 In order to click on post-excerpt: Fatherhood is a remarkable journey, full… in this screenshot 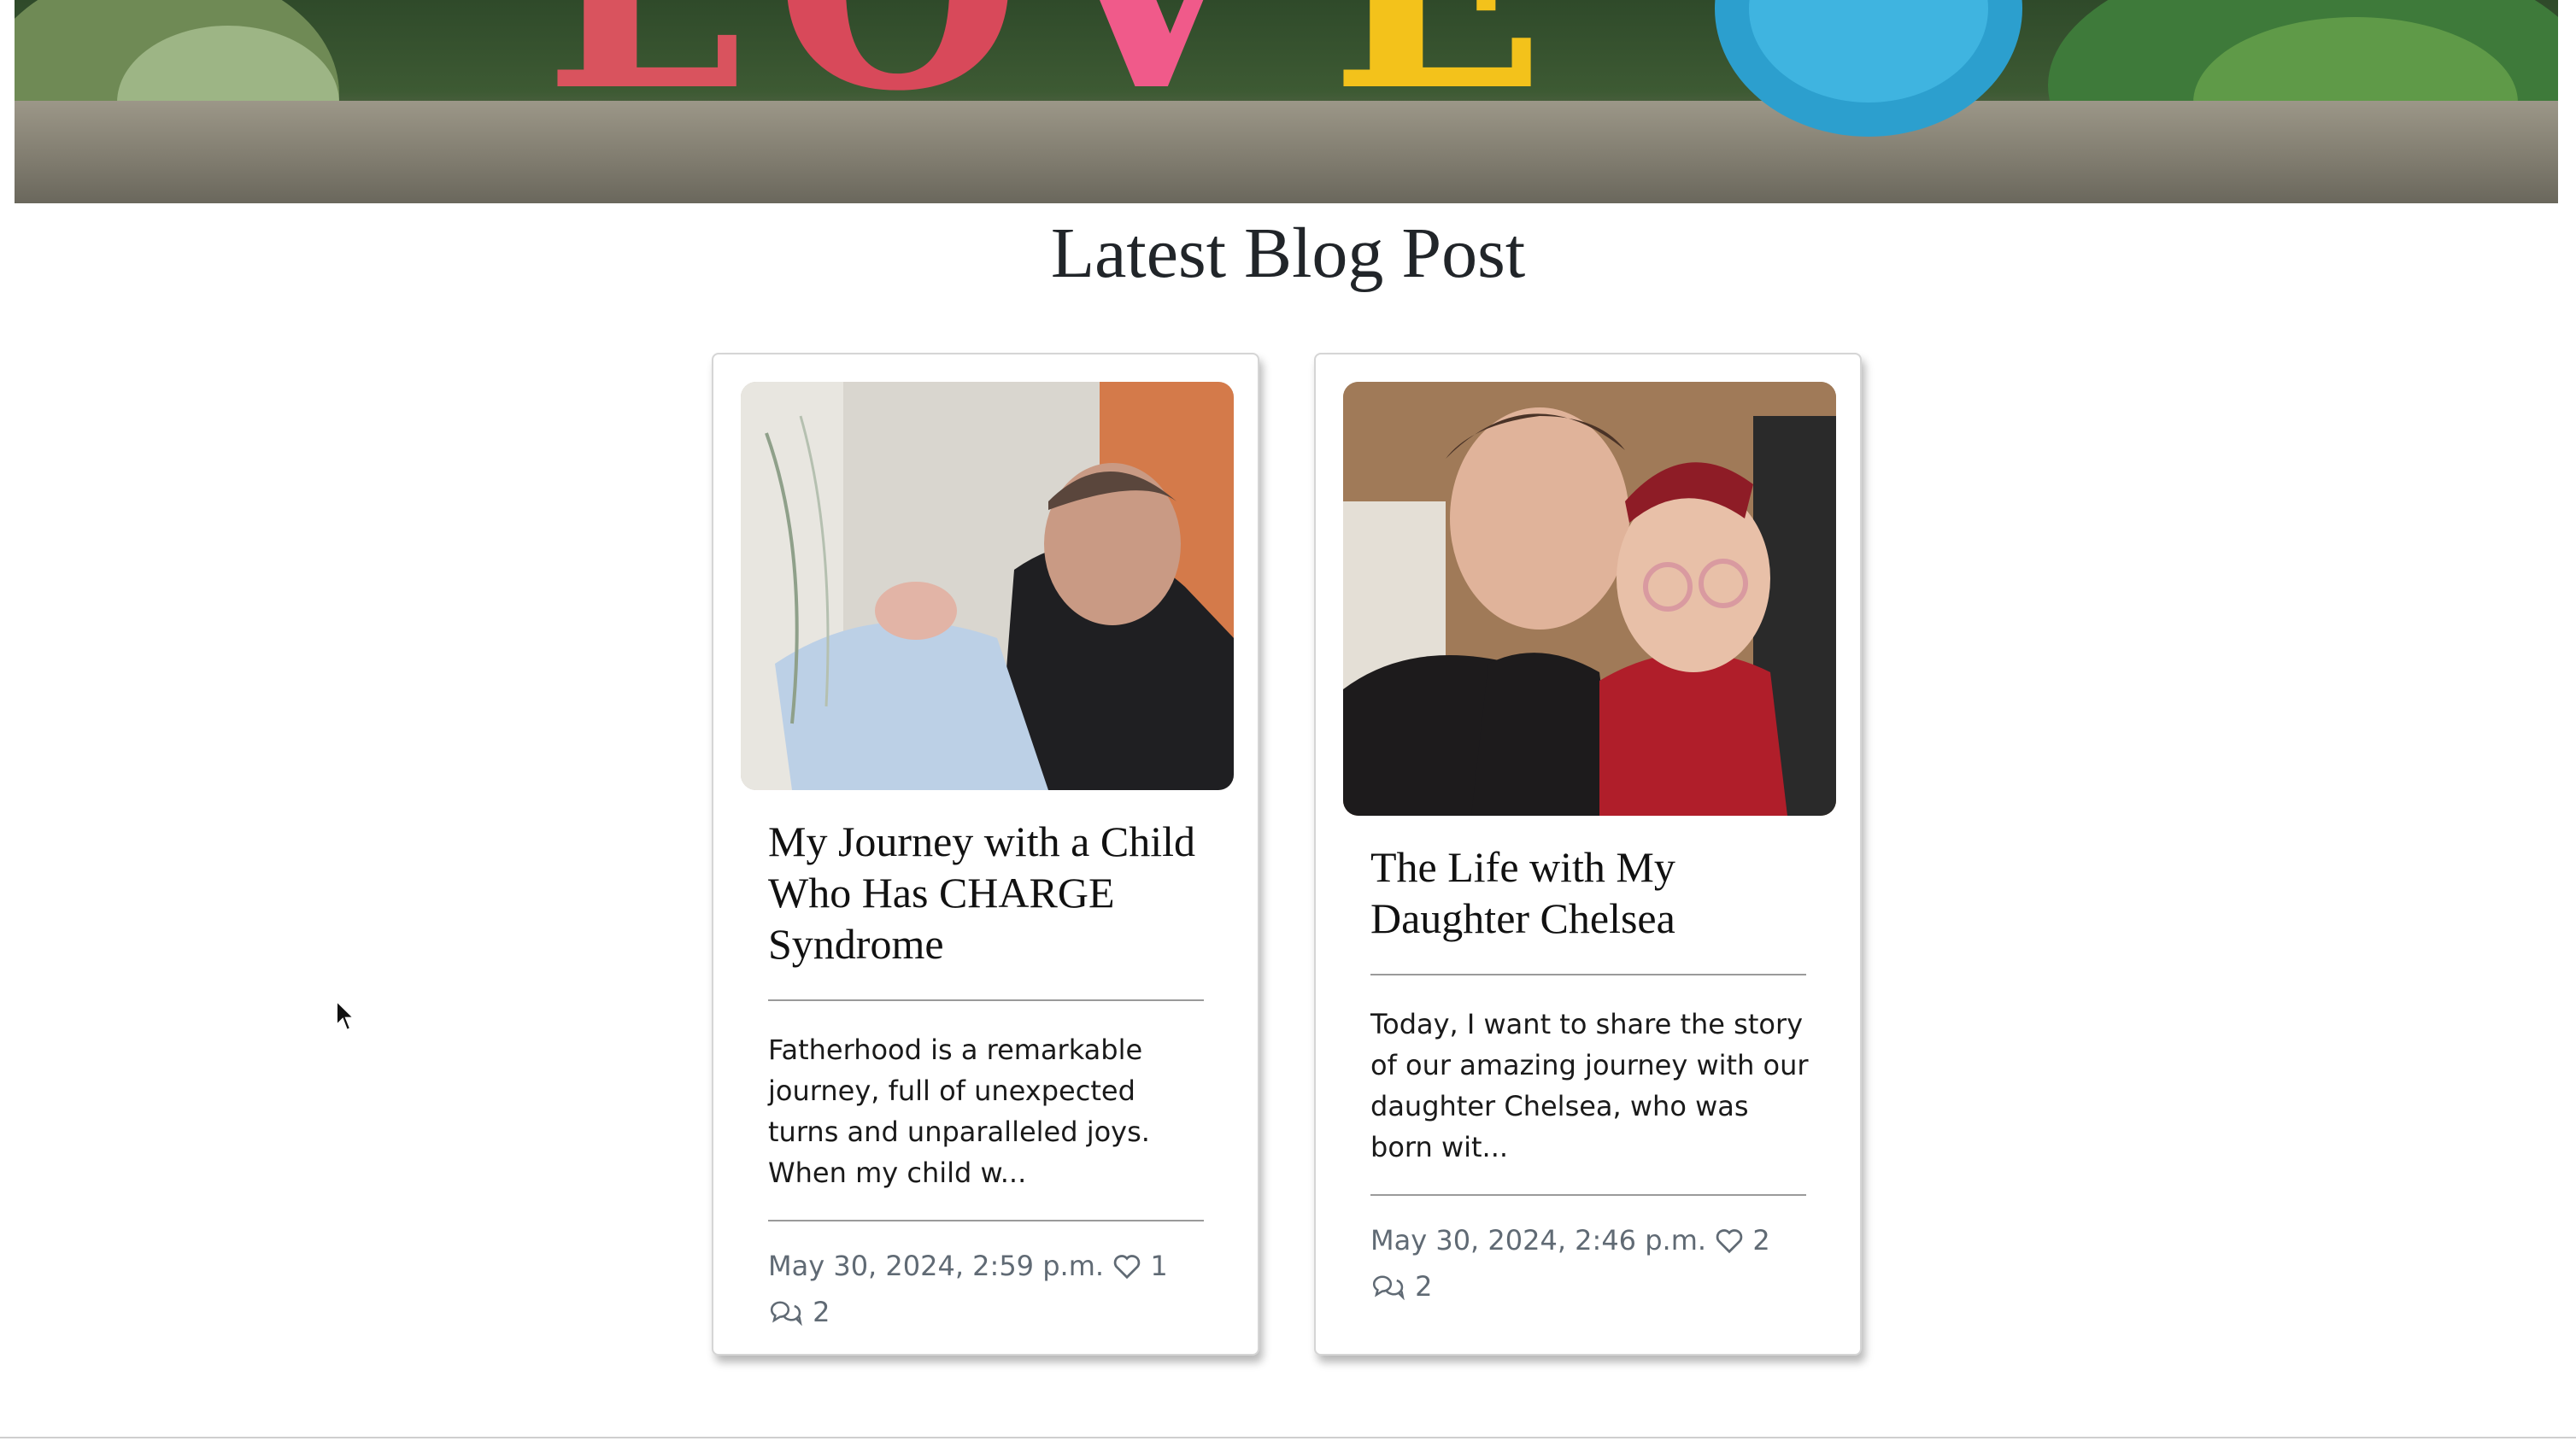, I will do `click(959, 1111)`.